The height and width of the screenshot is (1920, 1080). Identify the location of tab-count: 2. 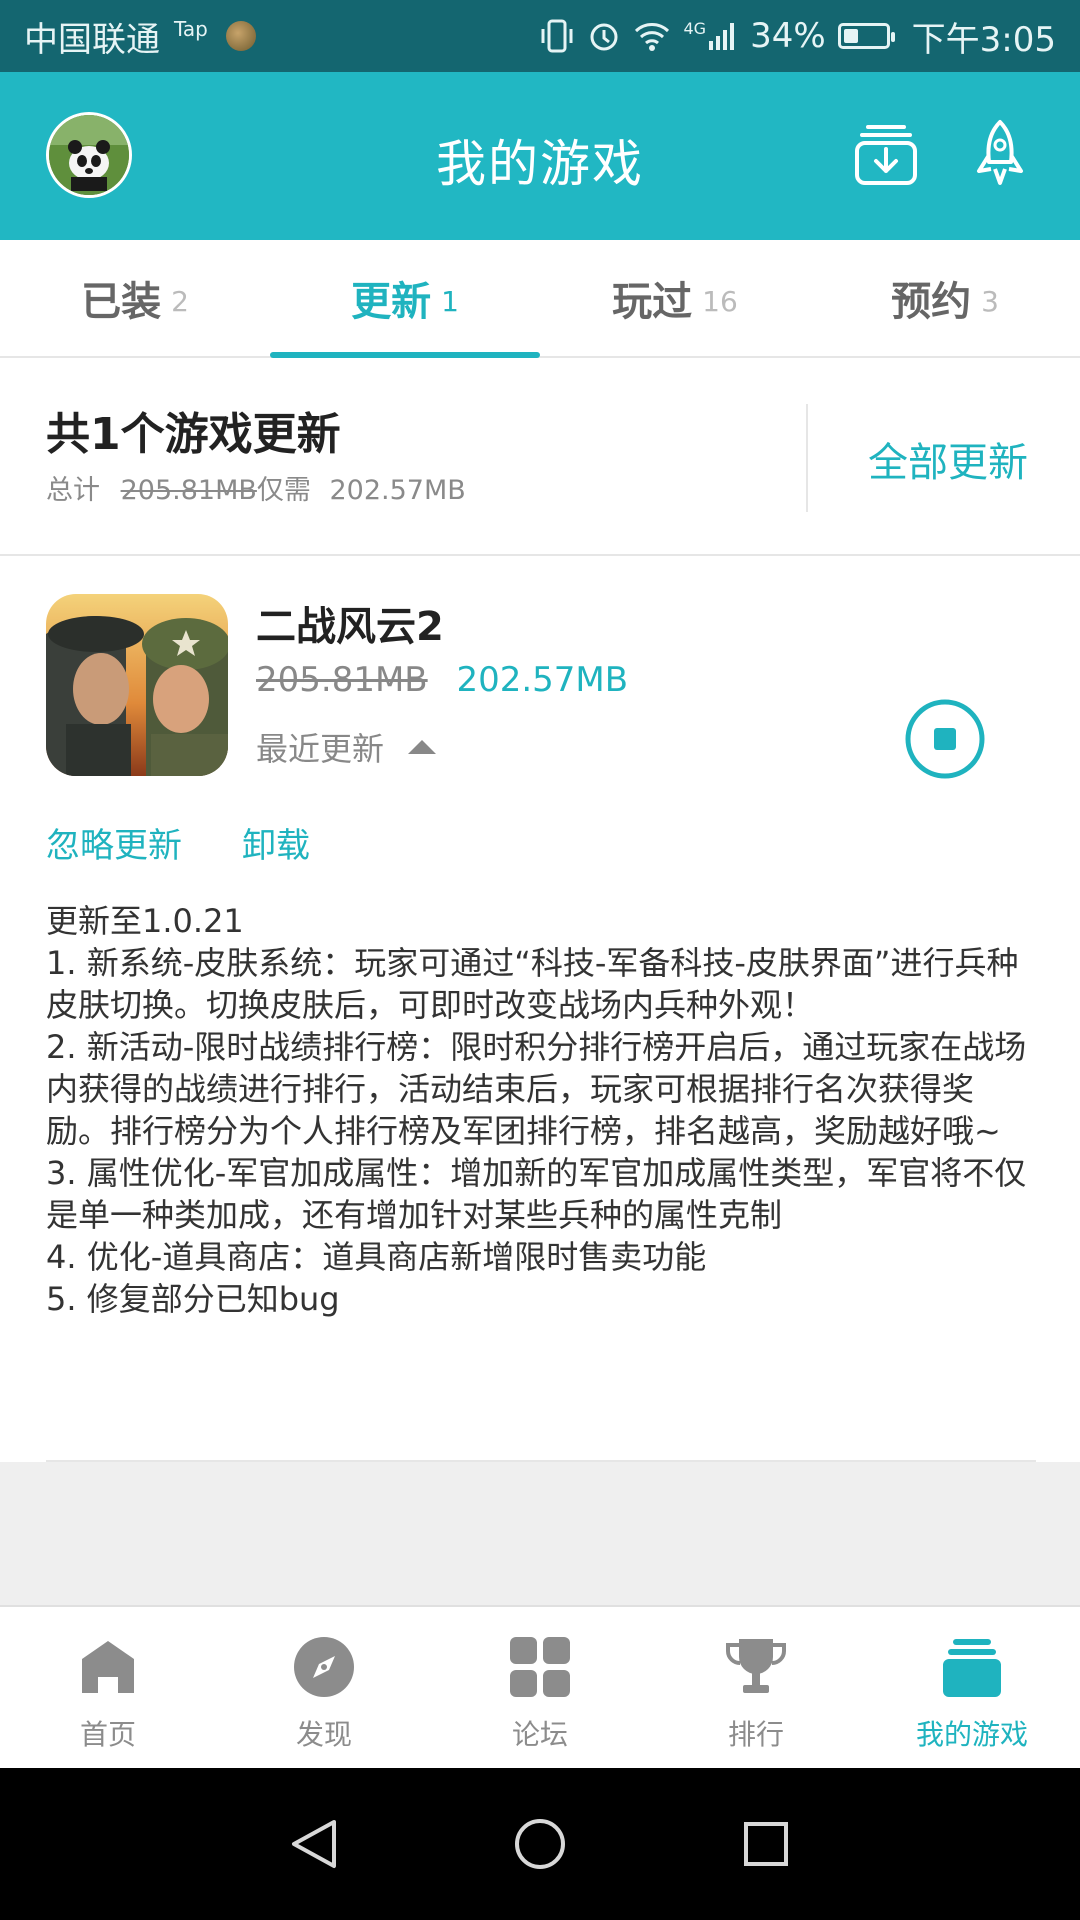
(180, 301).